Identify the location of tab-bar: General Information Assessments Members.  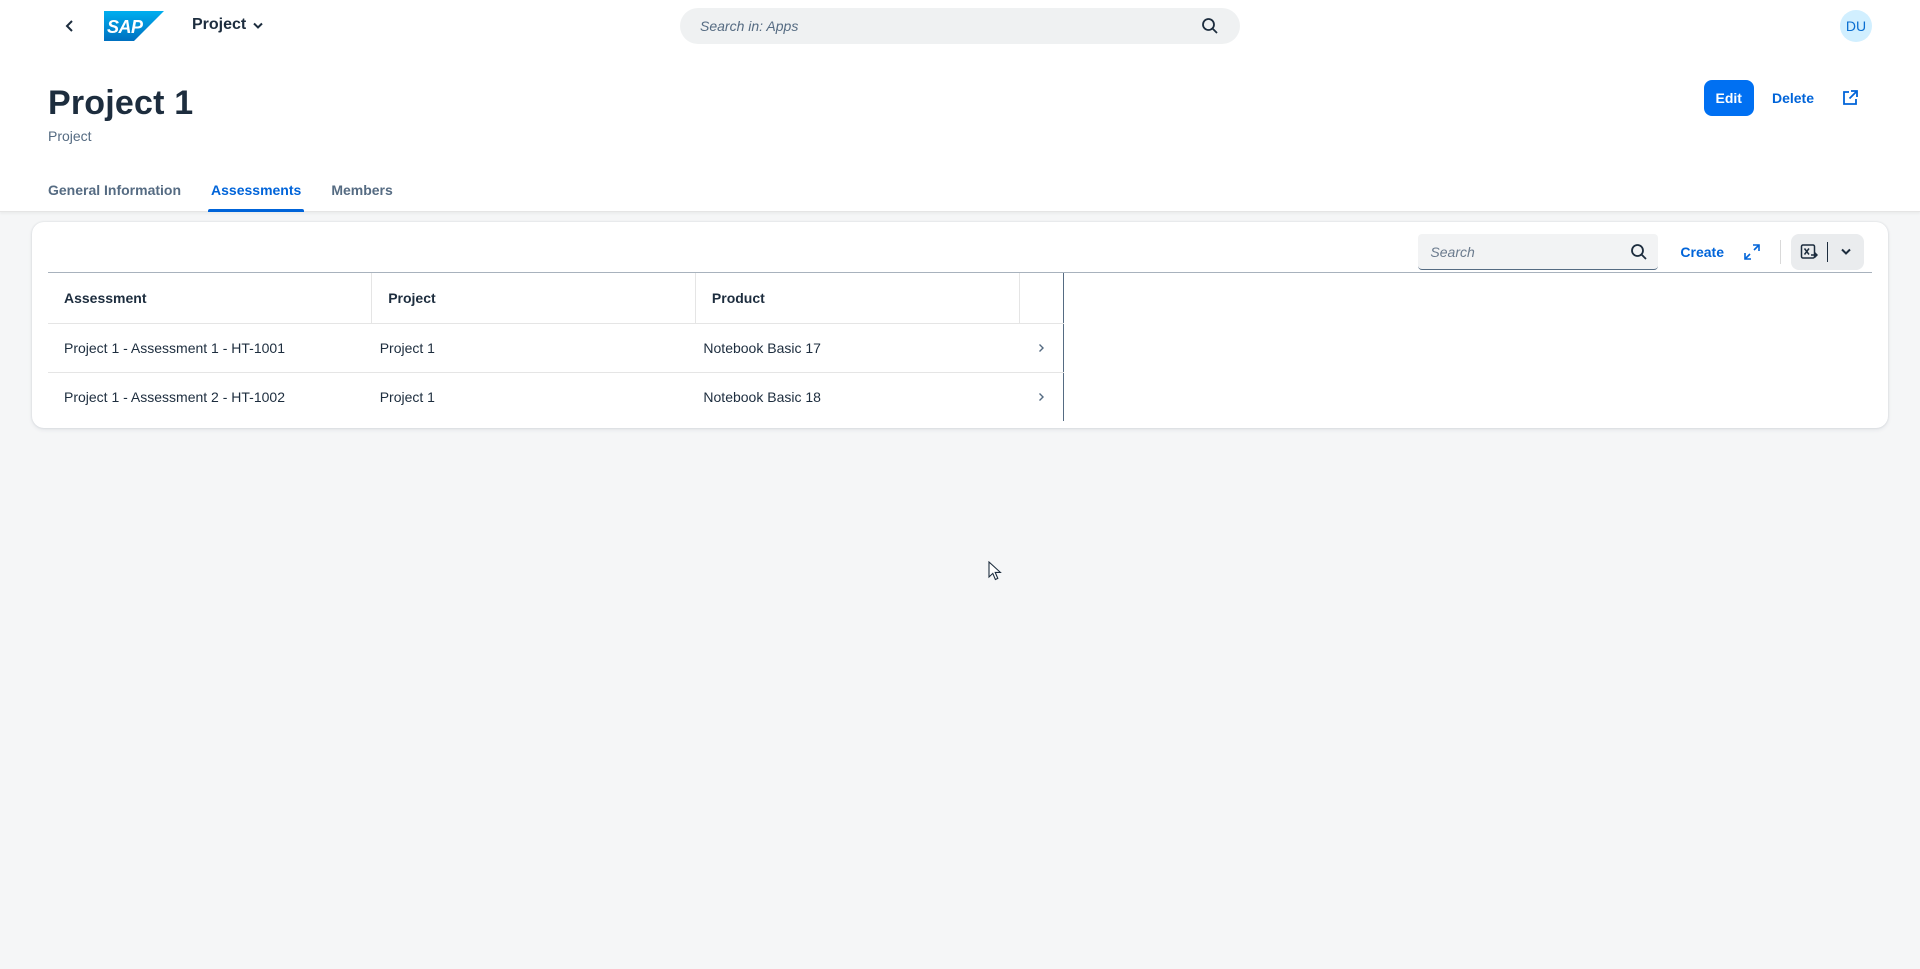
(220, 190).